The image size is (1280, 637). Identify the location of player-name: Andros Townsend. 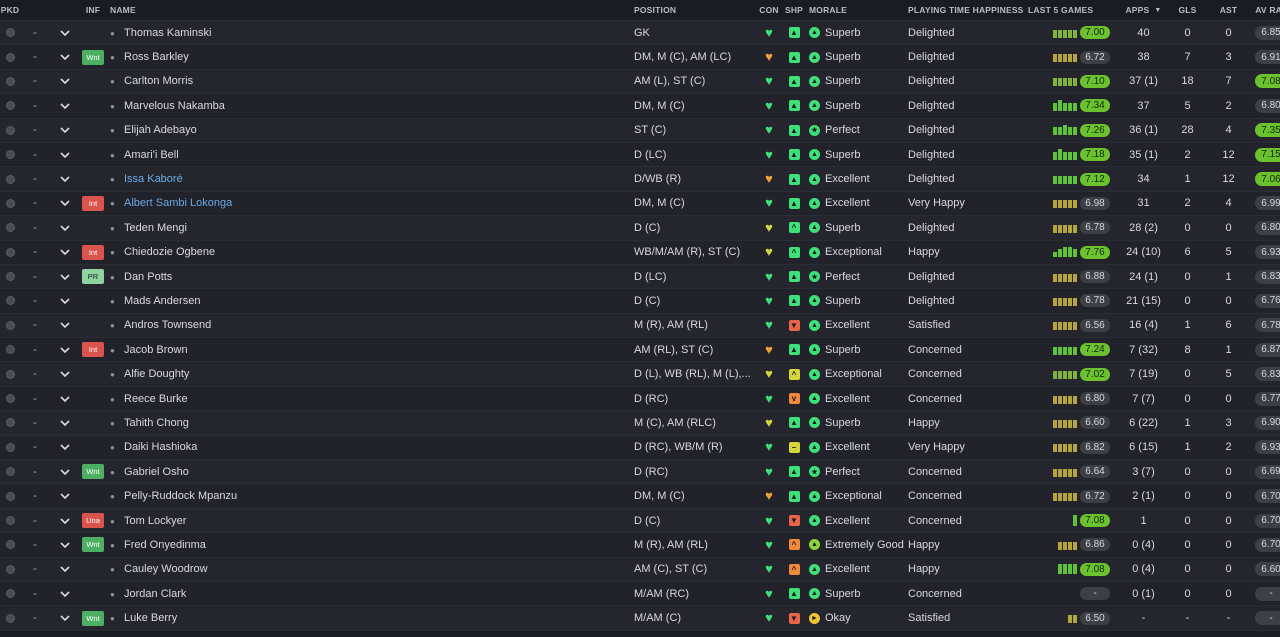
(167, 325).